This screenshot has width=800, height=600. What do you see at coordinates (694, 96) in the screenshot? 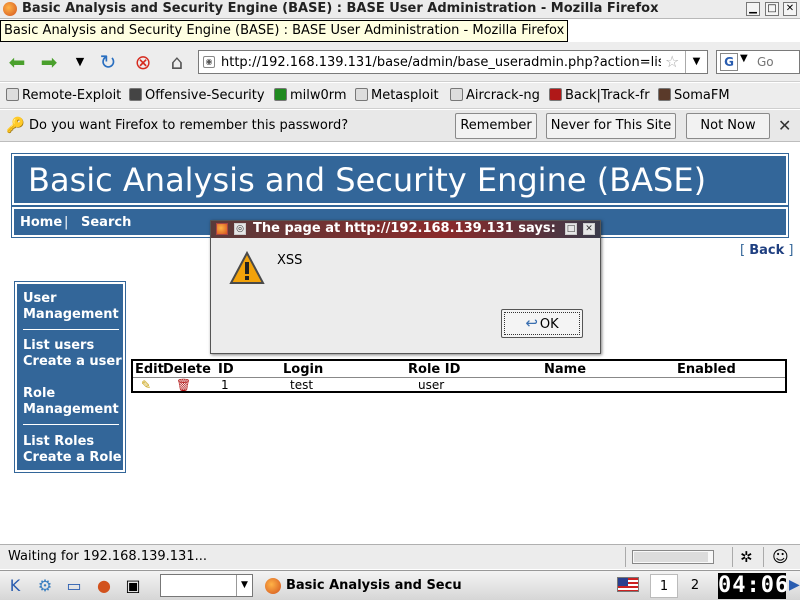
I see `bookmark-somafm: SomaFM` at bounding box center [694, 96].